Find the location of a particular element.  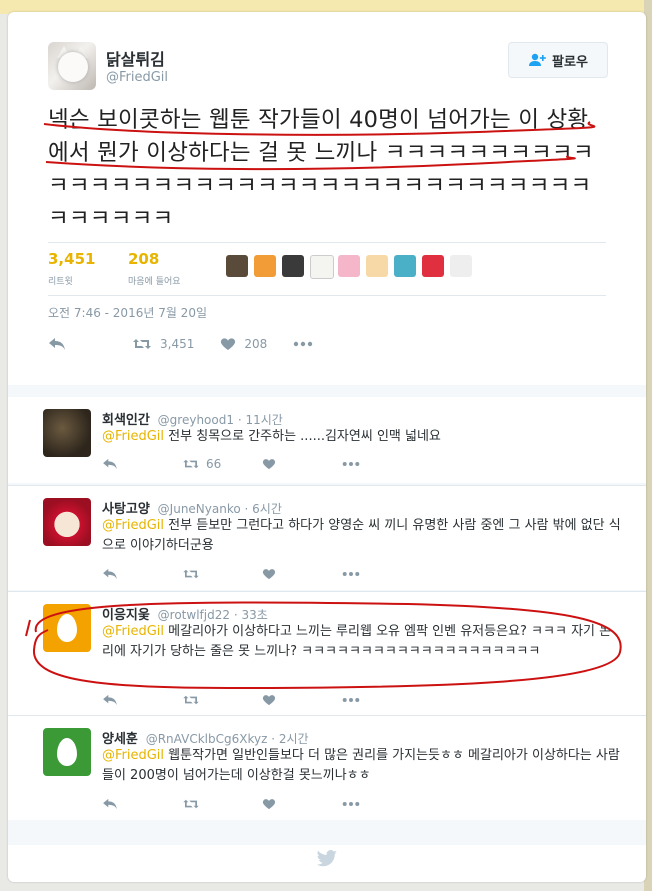

egg-icon is located at coordinates (67, 752).